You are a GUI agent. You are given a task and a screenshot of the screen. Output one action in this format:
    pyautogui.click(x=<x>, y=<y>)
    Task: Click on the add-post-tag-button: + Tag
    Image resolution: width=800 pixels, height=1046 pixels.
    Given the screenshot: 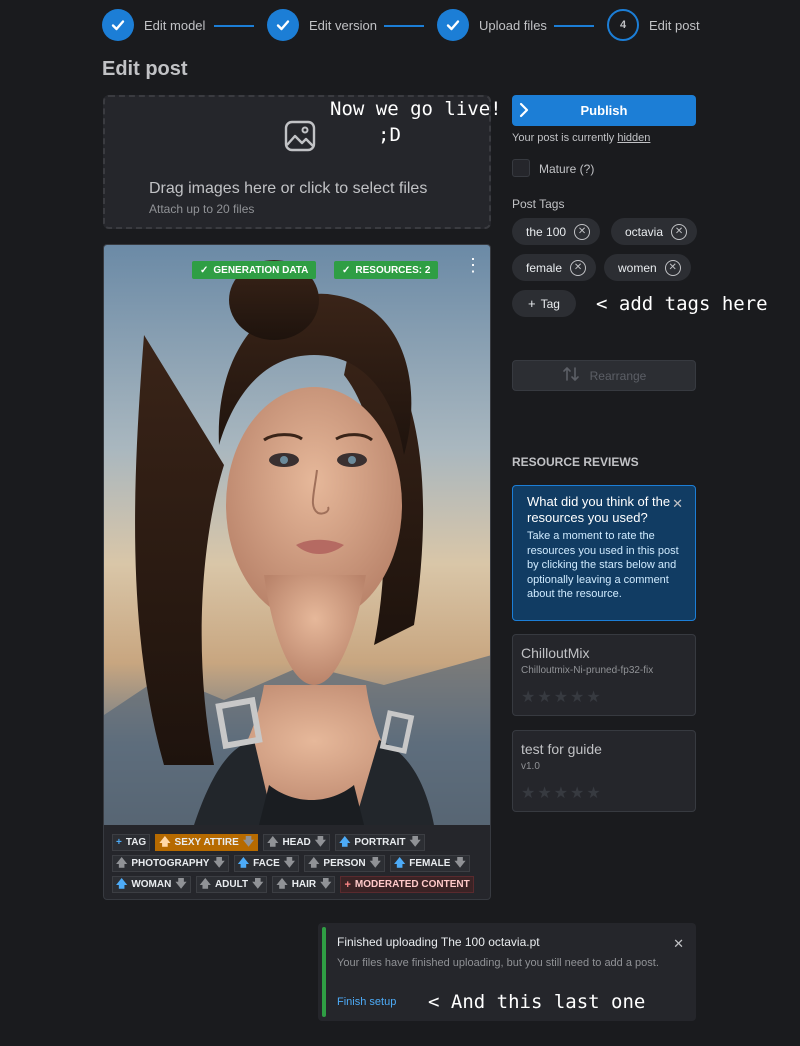 What is the action you would take?
    pyautogui.click(x=544, y=303)
    